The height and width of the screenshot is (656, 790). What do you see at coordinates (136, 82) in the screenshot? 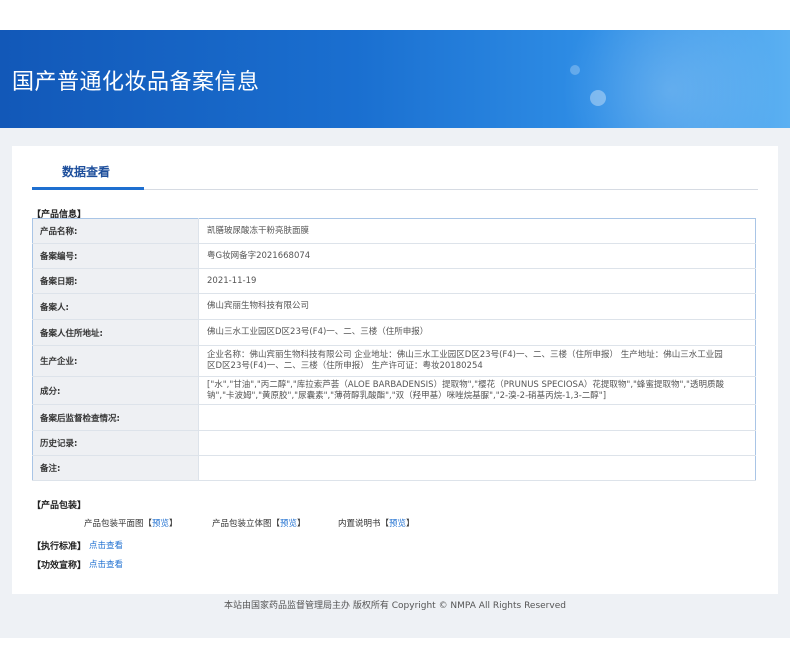
I see `page-title: 国产普通化妆品备案信息` at bounding box center [136, 82].